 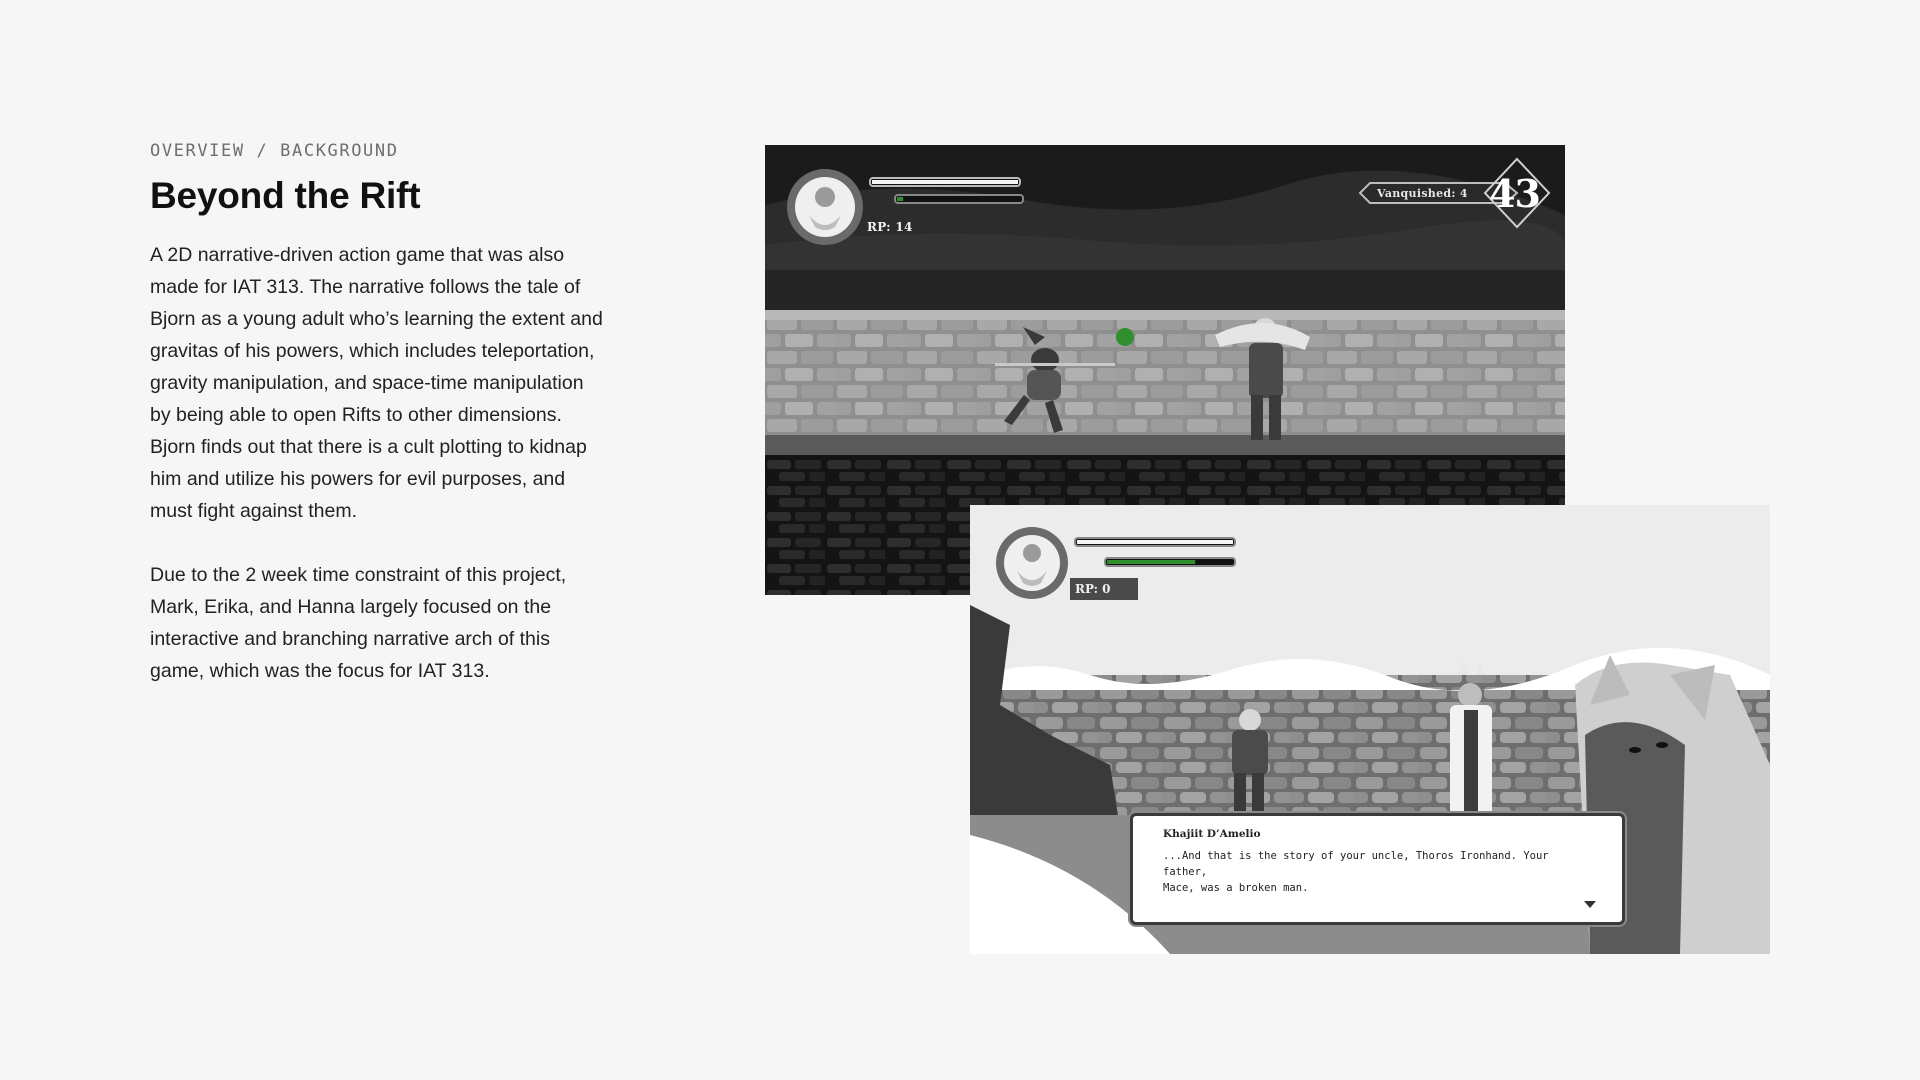 I want to click on continue-arrow-icon, so click(x=1590, y=904).